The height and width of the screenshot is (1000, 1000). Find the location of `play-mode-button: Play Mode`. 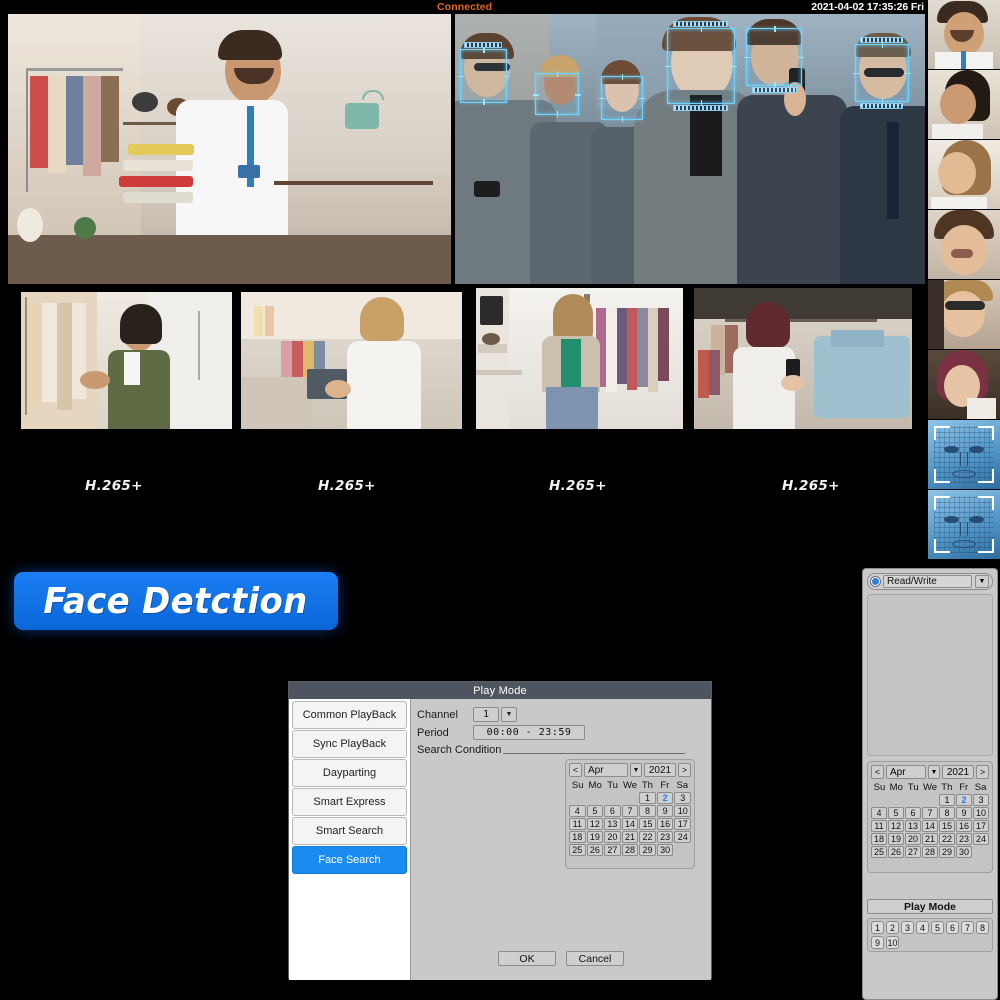

play-mode-button: Play Mode is located at coordinates (930, 906).